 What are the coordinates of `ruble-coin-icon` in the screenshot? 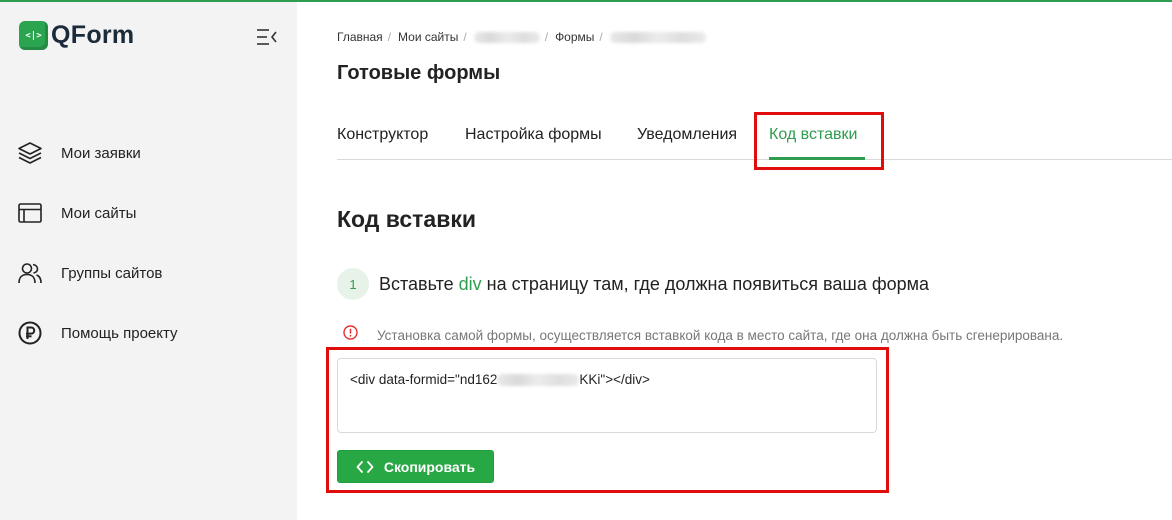 It's located at (30, 333).